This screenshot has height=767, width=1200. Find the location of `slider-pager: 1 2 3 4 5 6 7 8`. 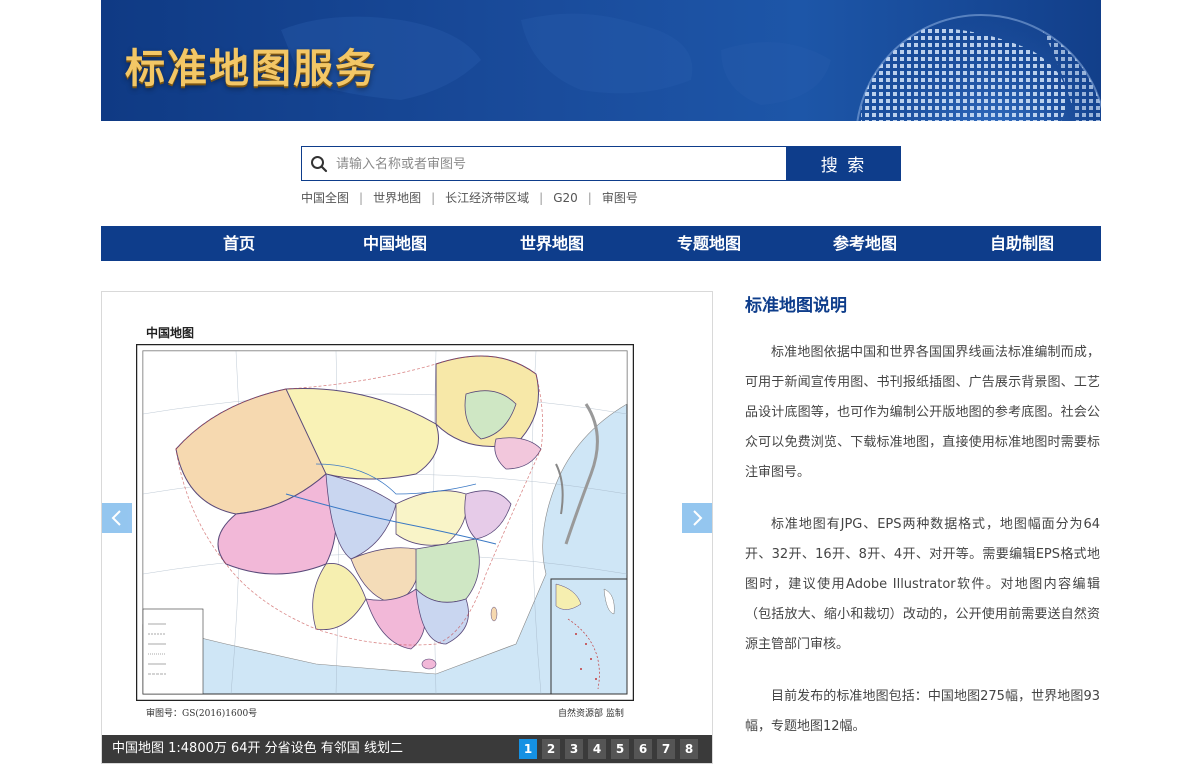

slider-pager: 1 2 3 4 5 6 7 8 is located at coordinates (611, 749).